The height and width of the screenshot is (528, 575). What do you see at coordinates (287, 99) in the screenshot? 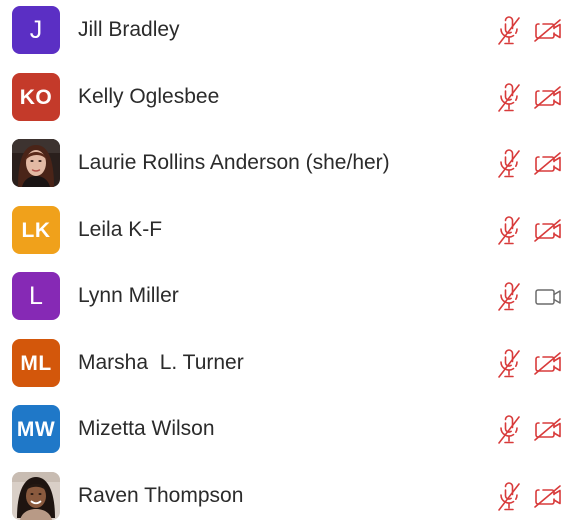
I see `participant-row-kelly-oglesbee: KO Kelly Oglesbee` at bounding box center [287, 99].